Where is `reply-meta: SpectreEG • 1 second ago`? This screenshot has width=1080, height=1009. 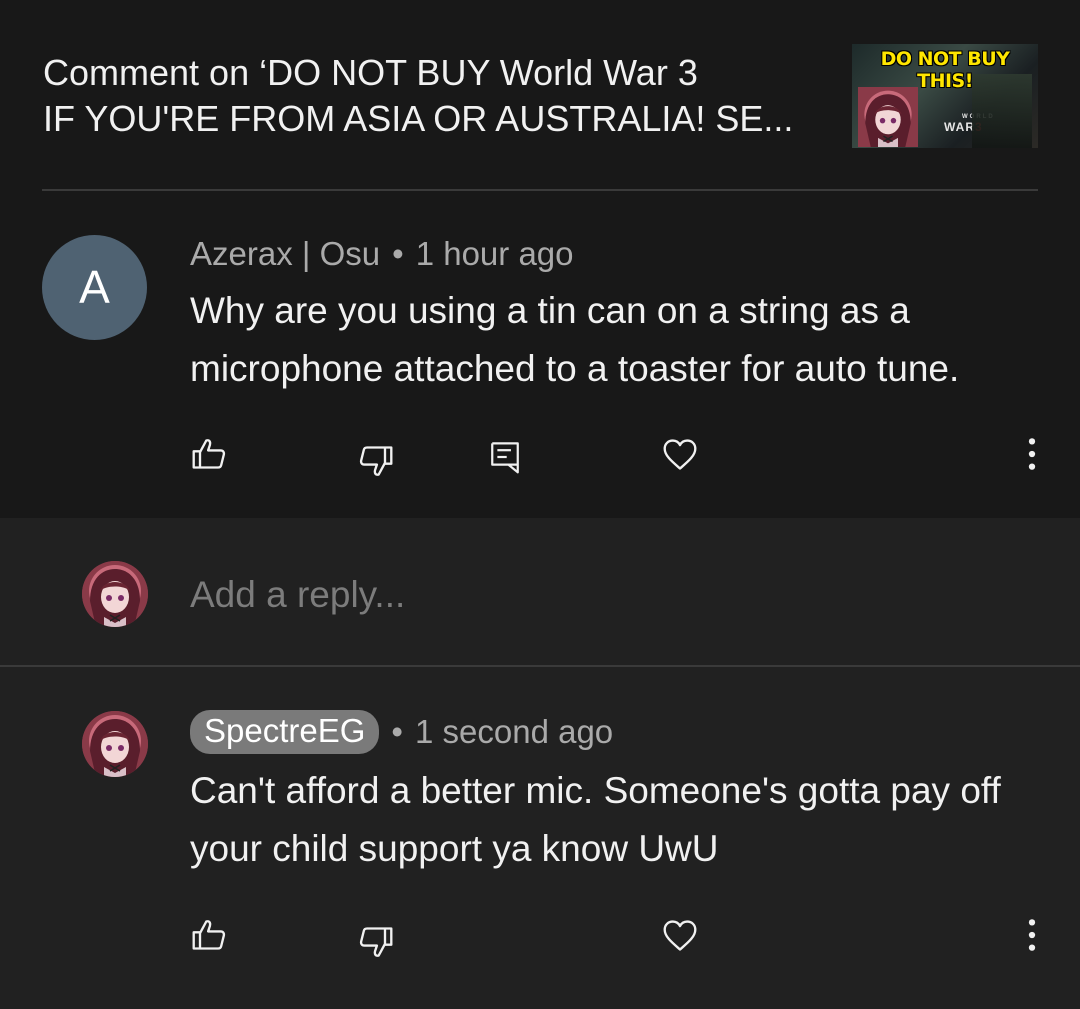
reply-meta: SpectreEG • 1 second ago is located at coordinates (401, 732).